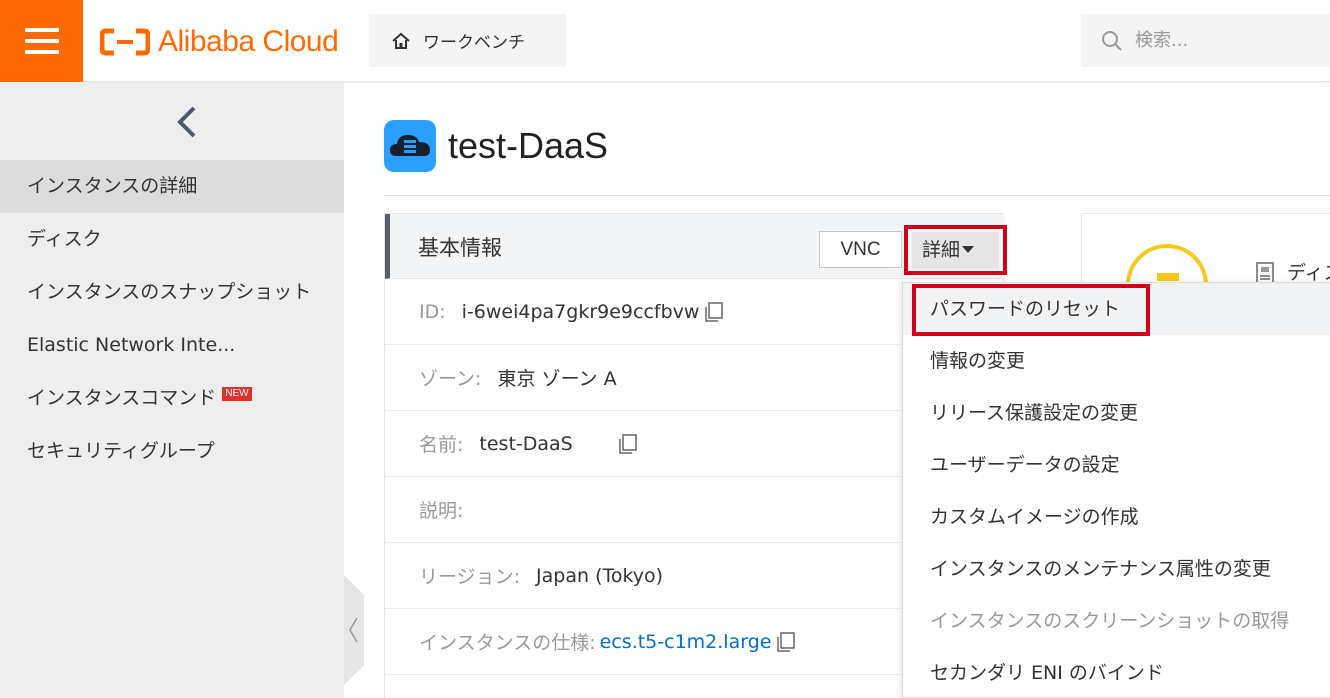  Describe the element at coordinates (1112, 40) in the screenshot. I see `search-icon` at that location.